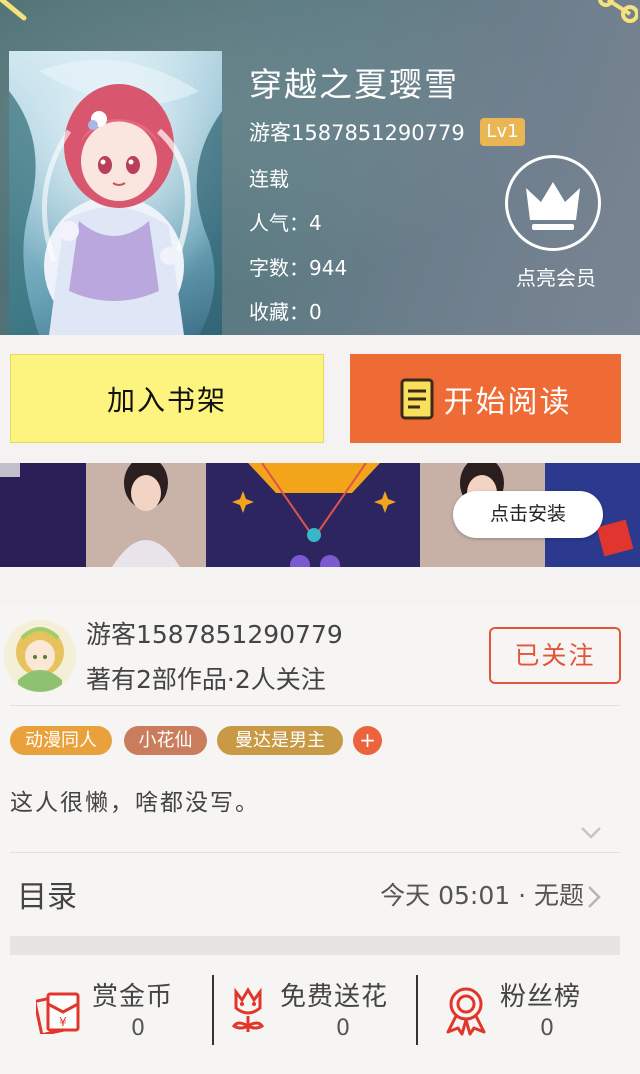 This screenshot has width=640, height=1074. What do you see at coordinates (502, 132) in the screenshot?
I see `level-badge: Lv1` at bounding box center [502, 132].